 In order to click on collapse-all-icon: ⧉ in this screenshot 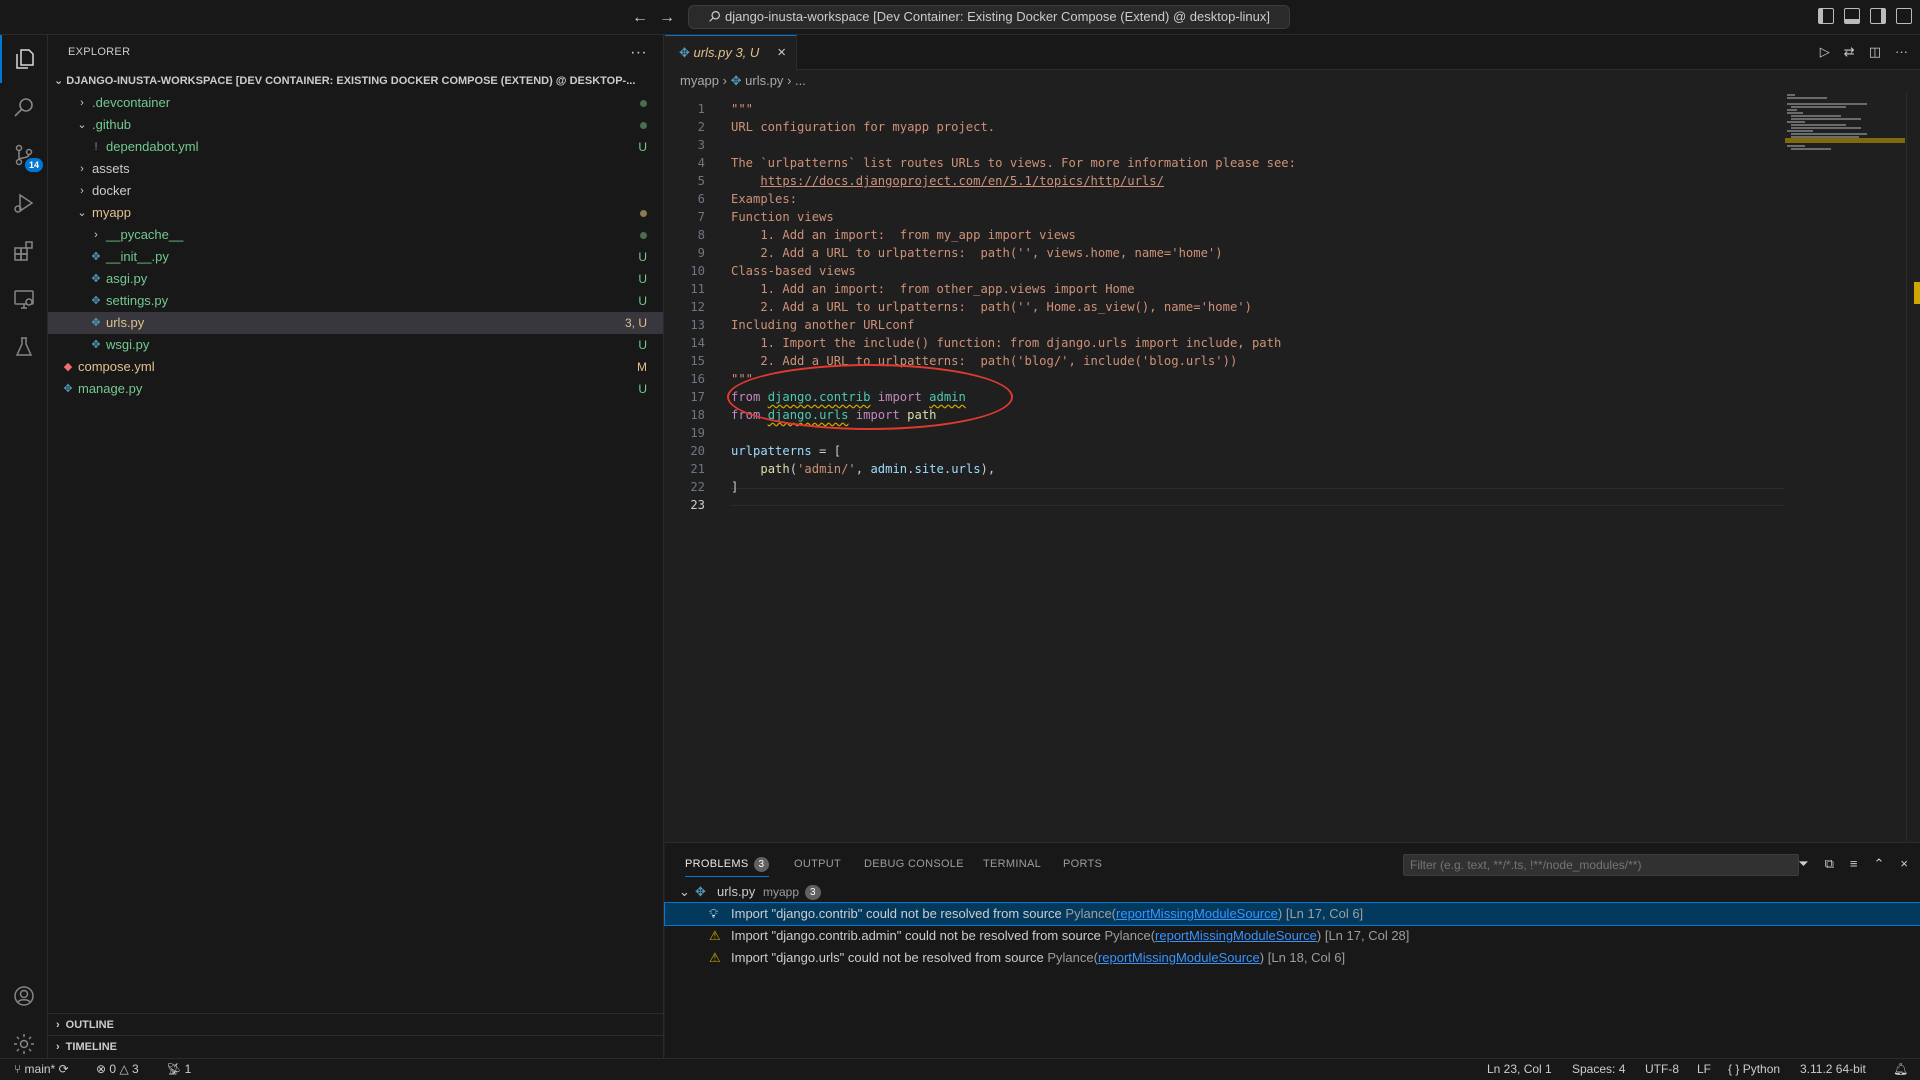, I will do `click(1829, 864)`.